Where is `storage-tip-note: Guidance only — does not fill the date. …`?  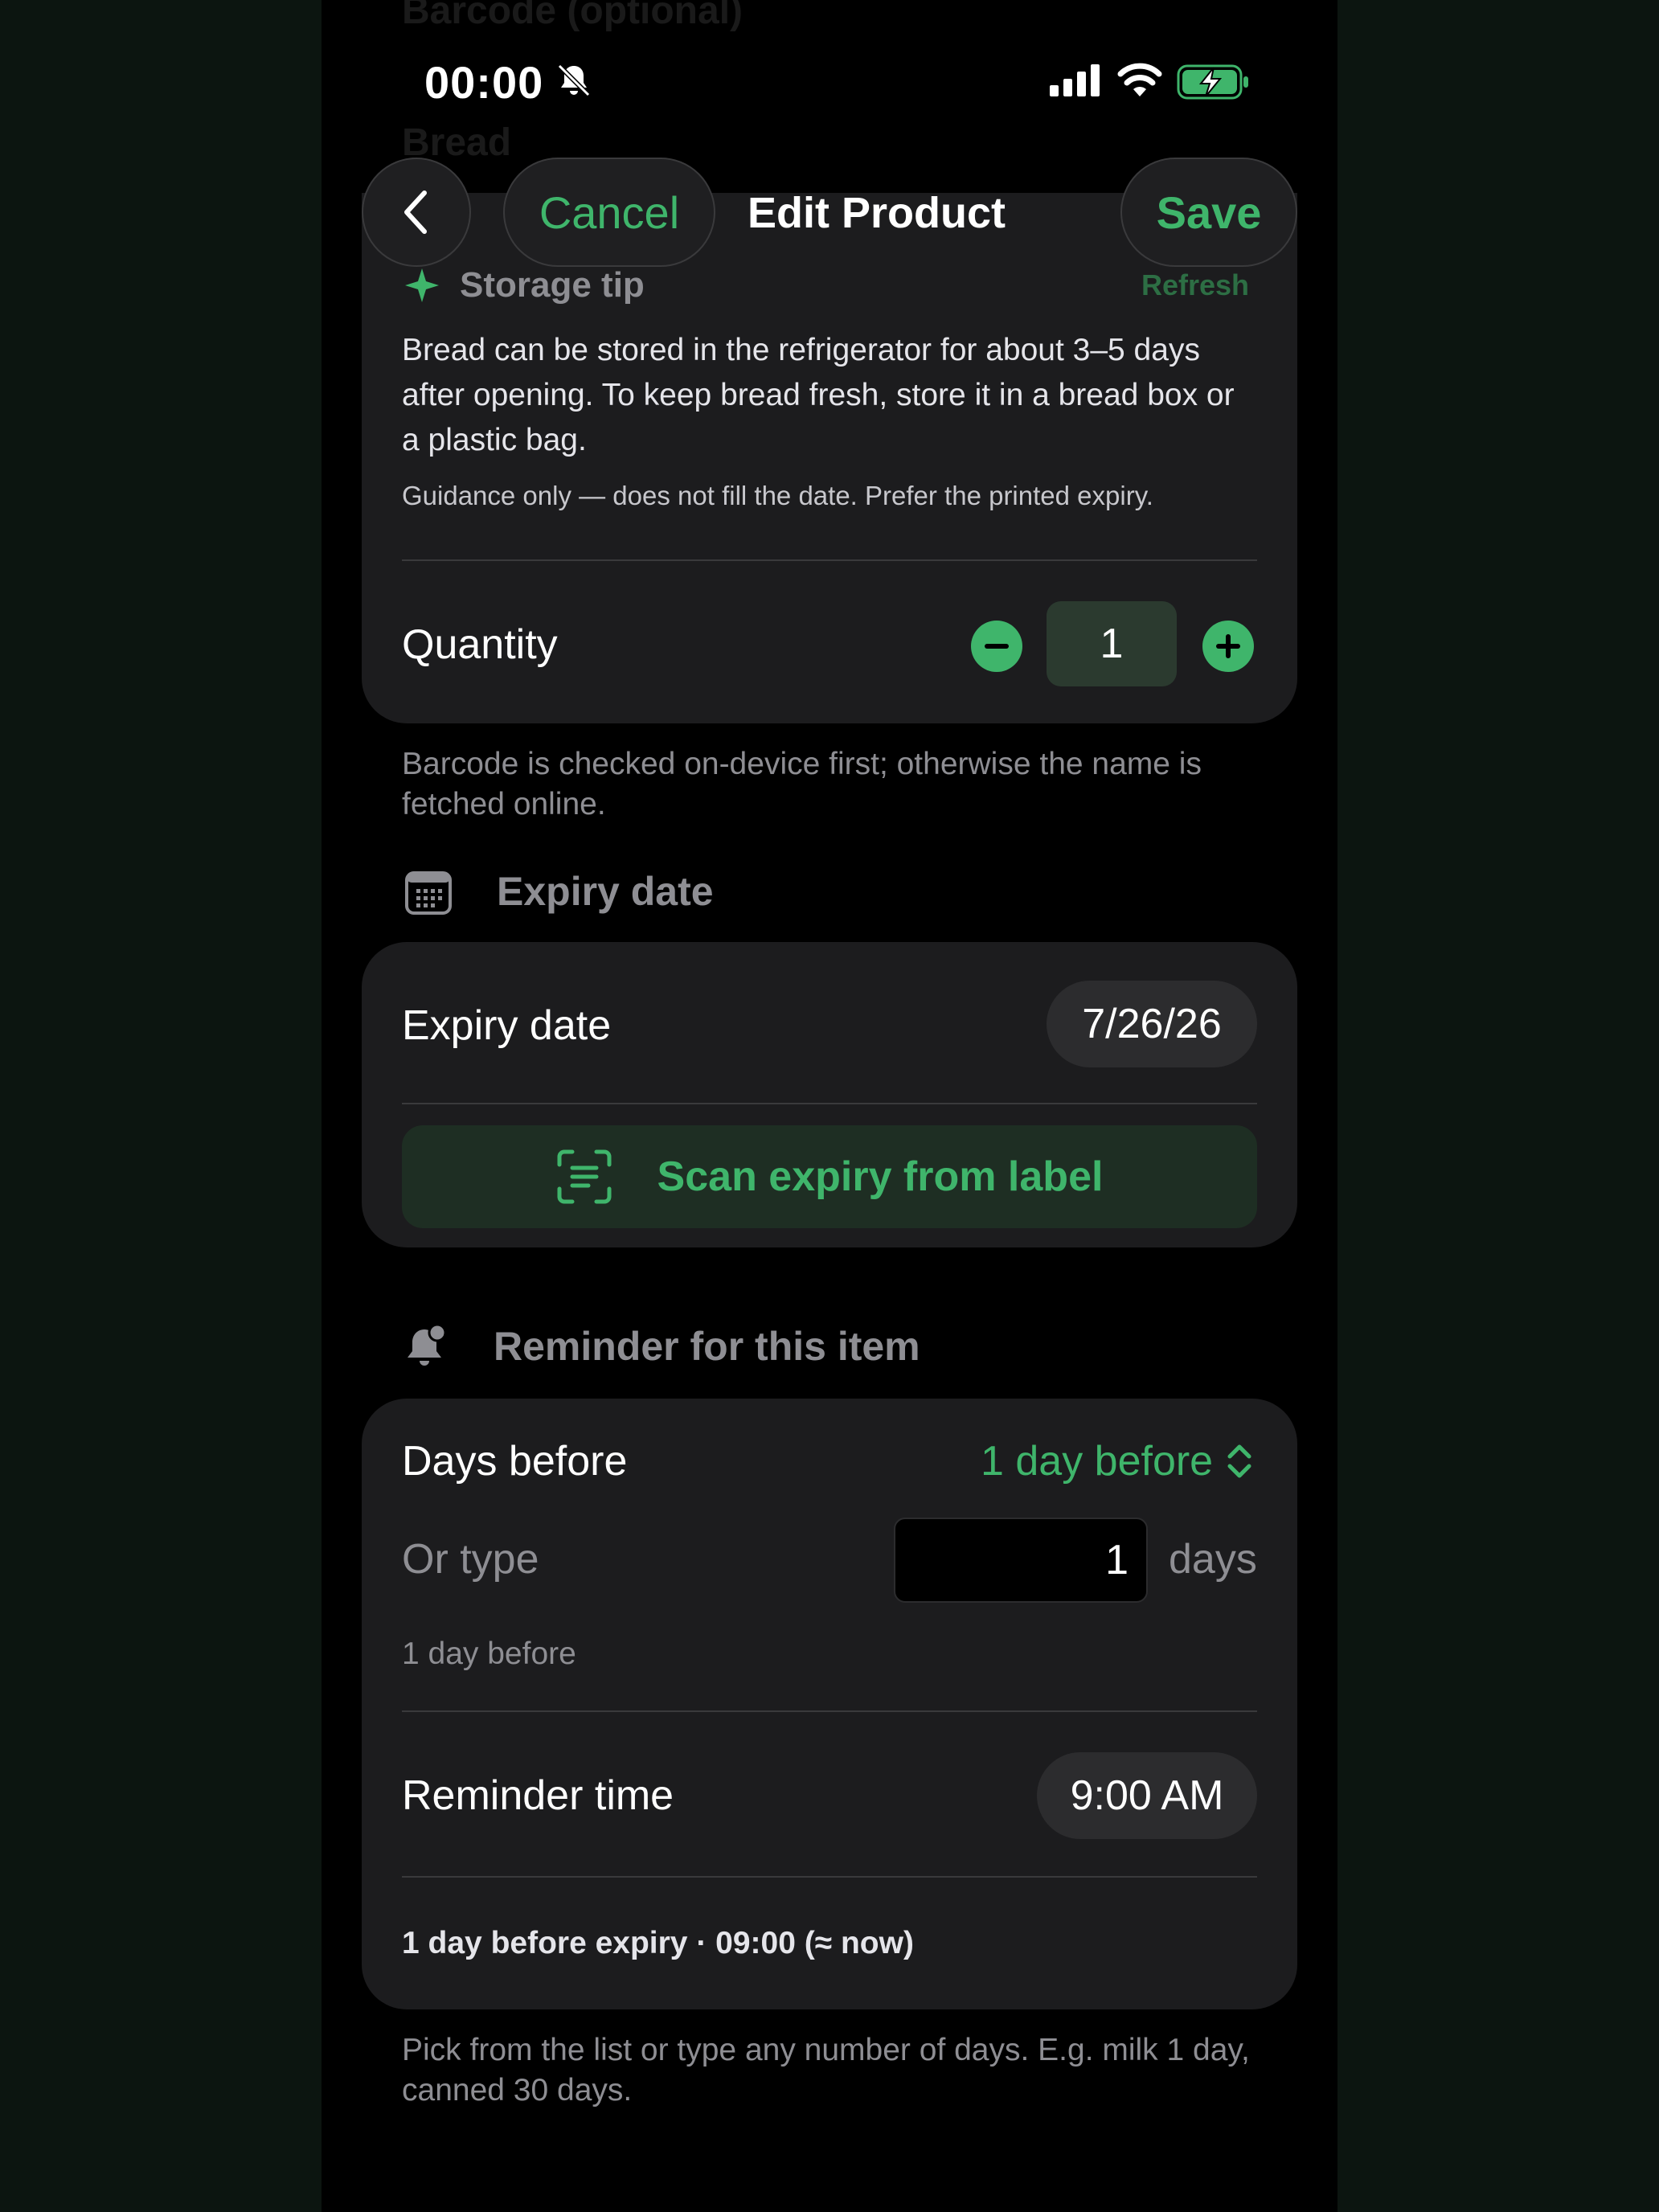
storage-tip-note: Guidance only — does not fill the date. … is located at coordinates (777, 496).